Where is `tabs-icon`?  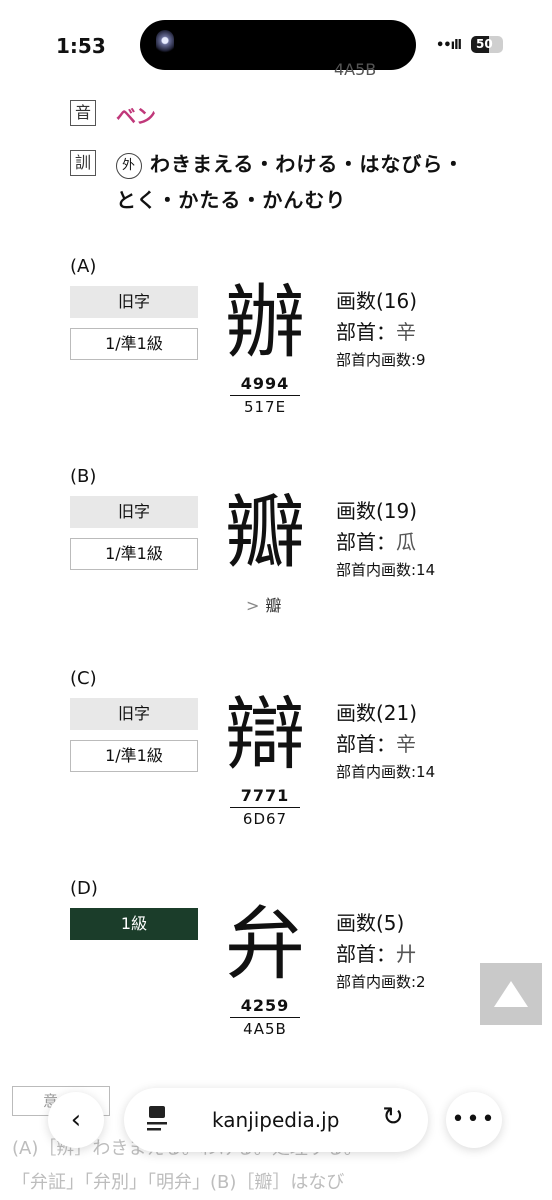 tabs-icon is located at coordinates (157, 1118).